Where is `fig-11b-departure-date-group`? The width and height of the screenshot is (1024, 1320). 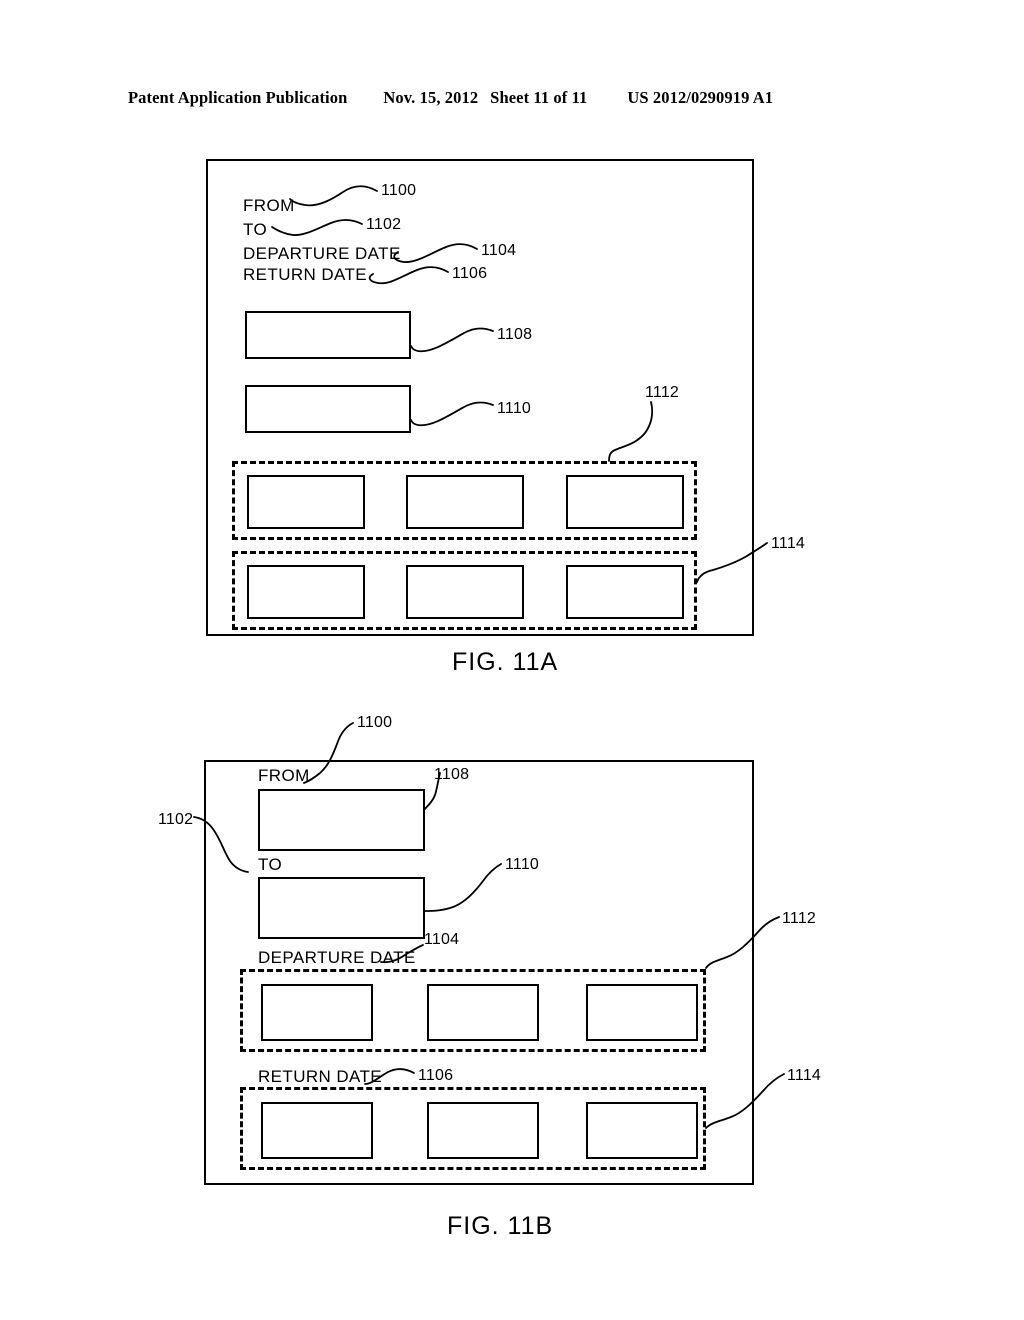 fig-11b-departure-date-group is located at coordinates (473, 1010).